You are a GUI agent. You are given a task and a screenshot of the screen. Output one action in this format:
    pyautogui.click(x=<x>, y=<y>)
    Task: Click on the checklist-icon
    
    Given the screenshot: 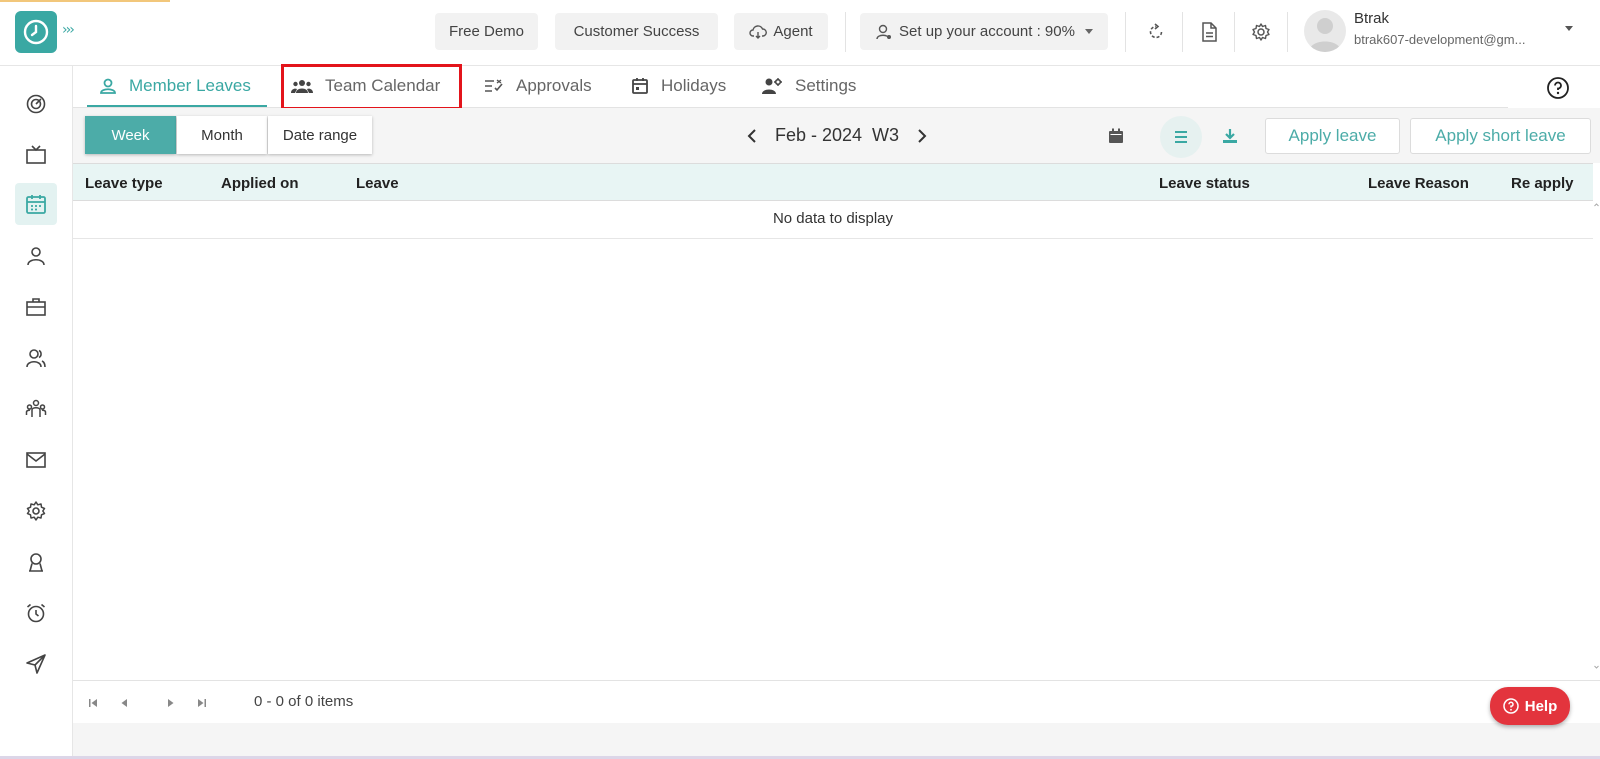 What is the action you would take?
    pyautogui.click(x=494, y=85)
    